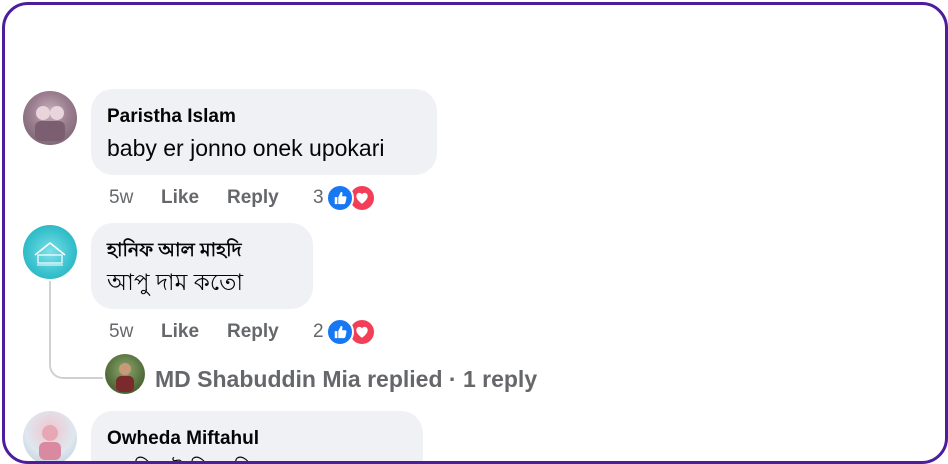 The image size is (948, 464). What do you see at coordinates (76, 330) in the screenshot?
I see `reply-thread-line` at bounding box center [76, 330].